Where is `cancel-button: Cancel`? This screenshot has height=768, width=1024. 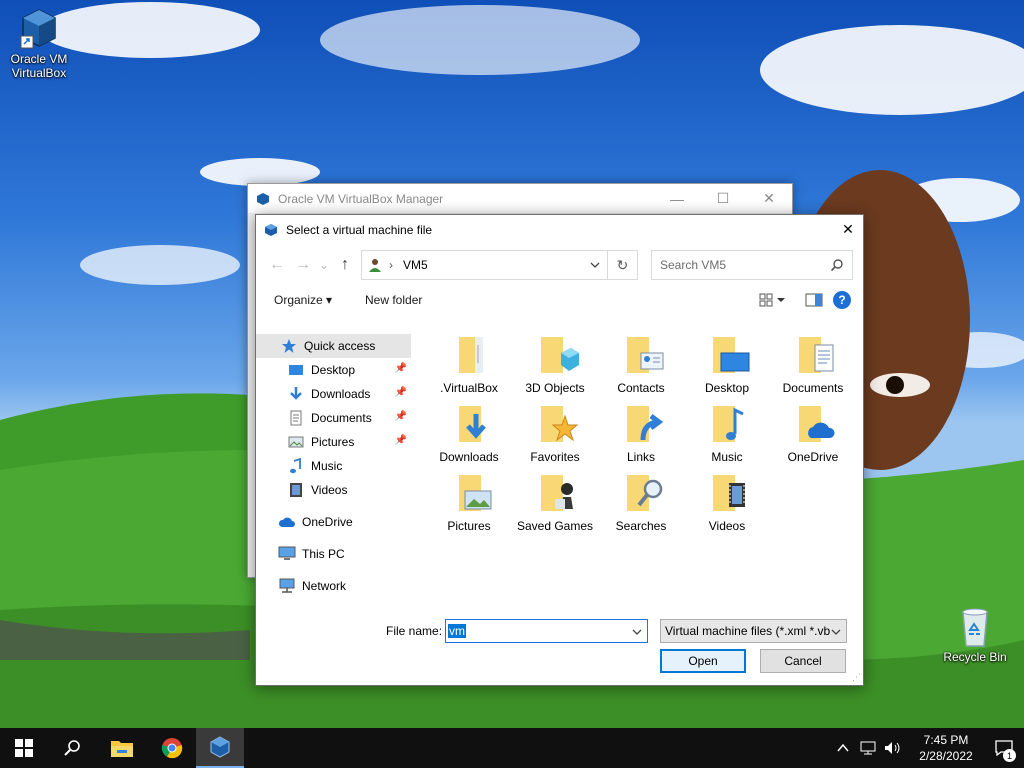
cancel-button: Cancel is located at coordinates (803, 661).